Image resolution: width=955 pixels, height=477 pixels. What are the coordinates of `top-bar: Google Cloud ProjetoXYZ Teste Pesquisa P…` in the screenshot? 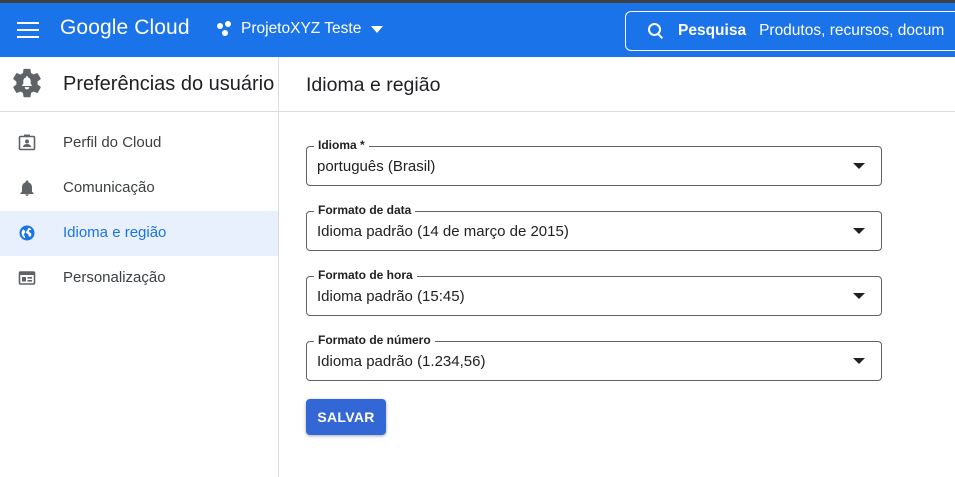 It's located at (477, 28).